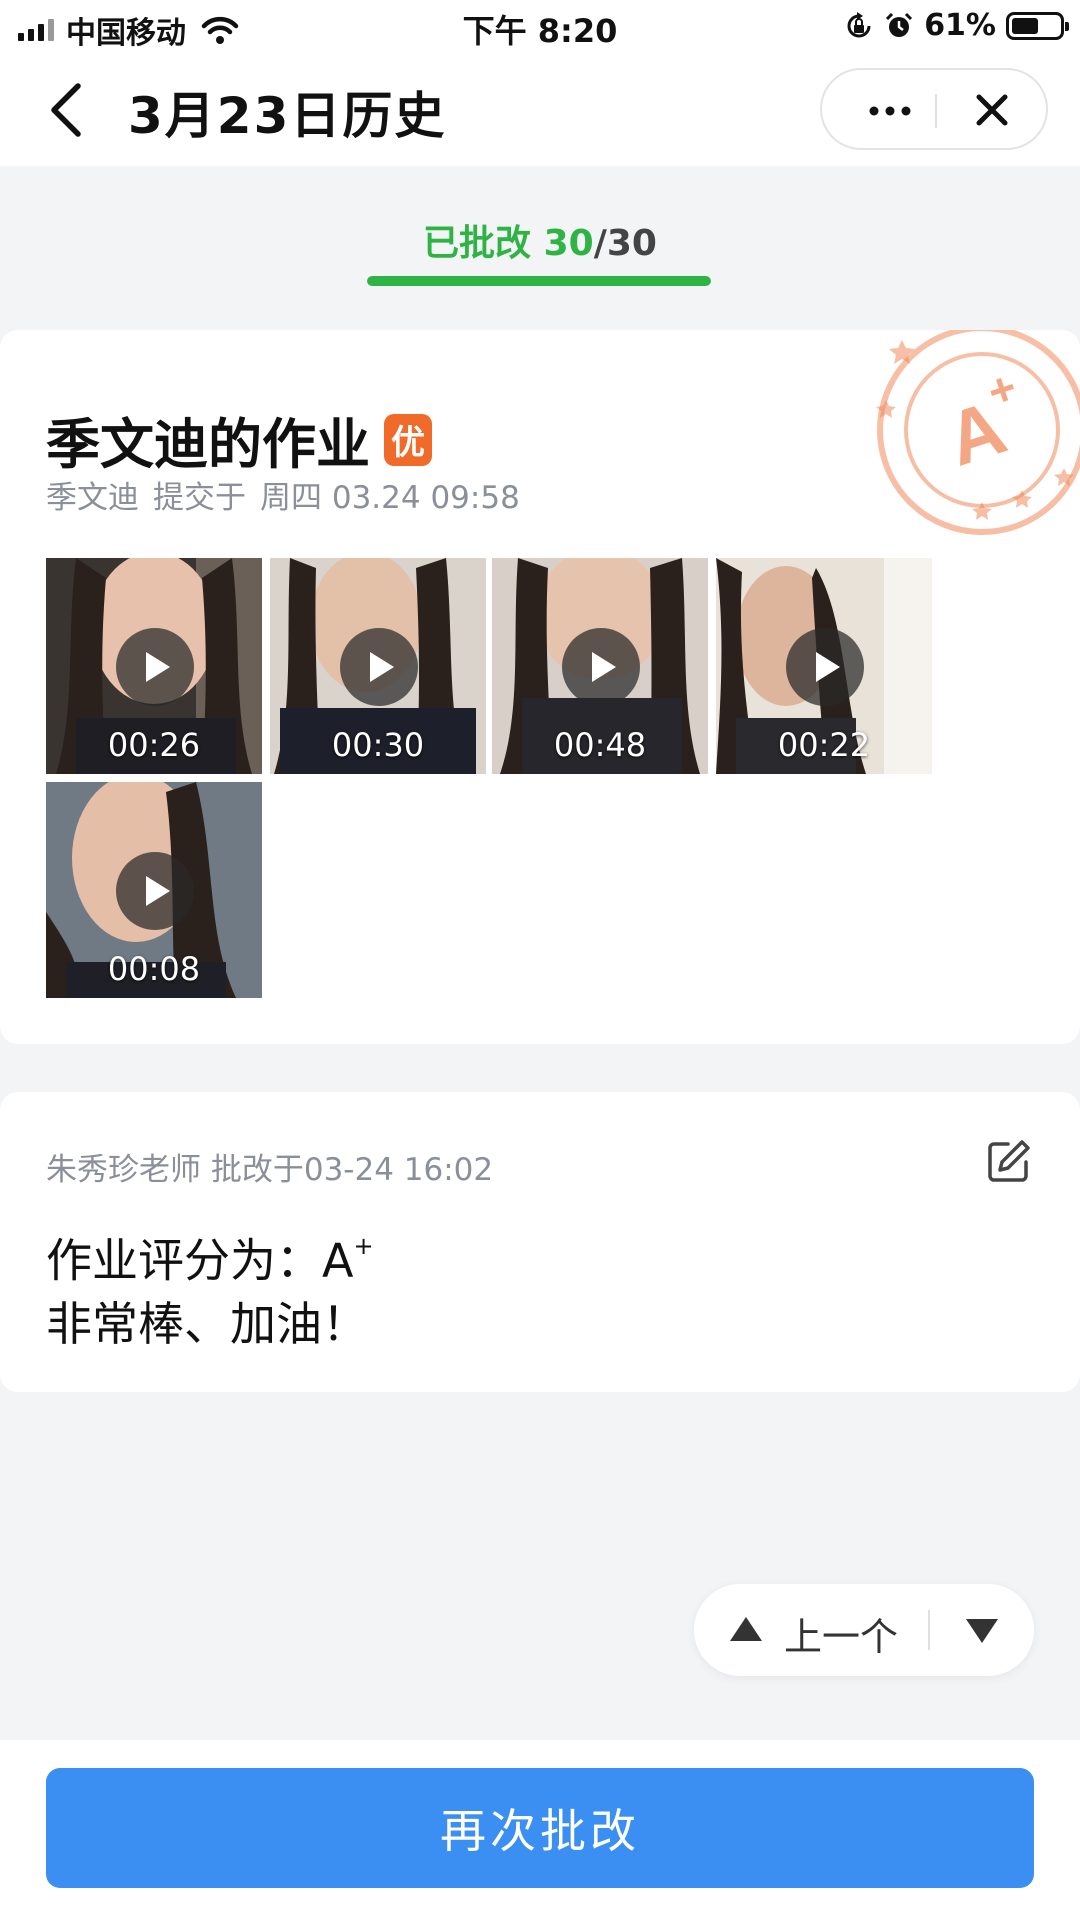 The width and height of the screenshot is (1080, 1920). I want to click on video-duration: 00:08, so click(154, 969).